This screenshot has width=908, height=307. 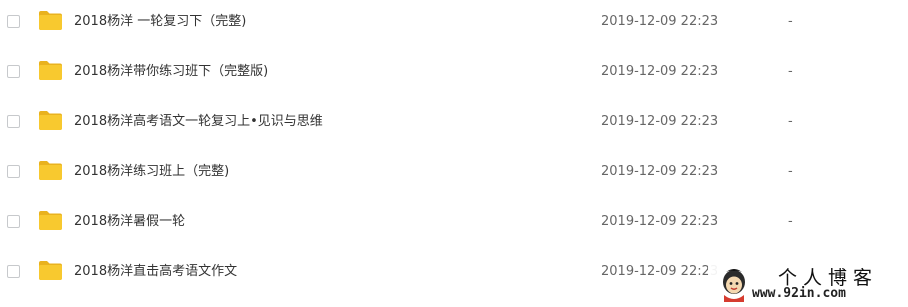 What do you see at coordinates (799, 293) in the screenshot?
I see `watermark-url: www.92in.com` at bounding box center [799, 293].